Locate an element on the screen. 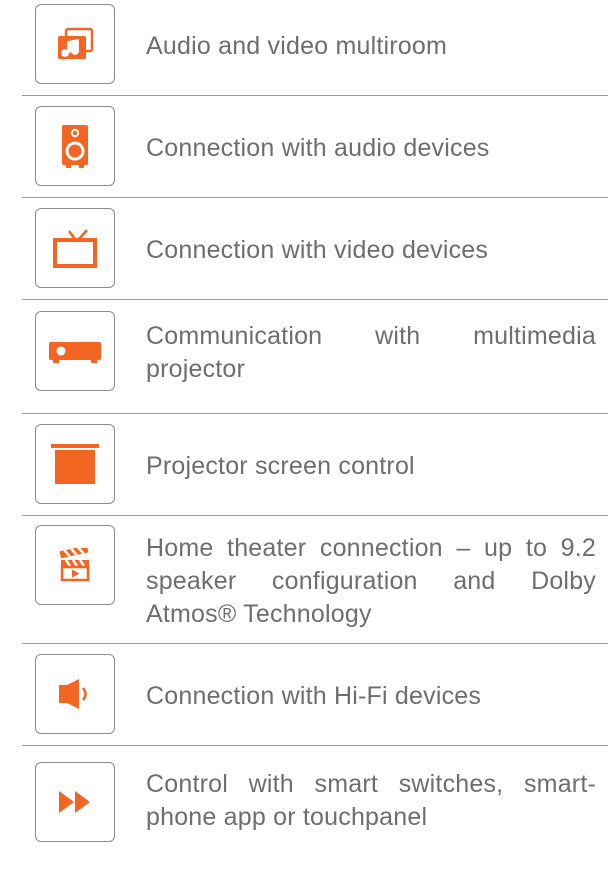 Image resolution: width=608 pixels, height=872 pixels. speaker-icon is located at coordinates (75, 146).